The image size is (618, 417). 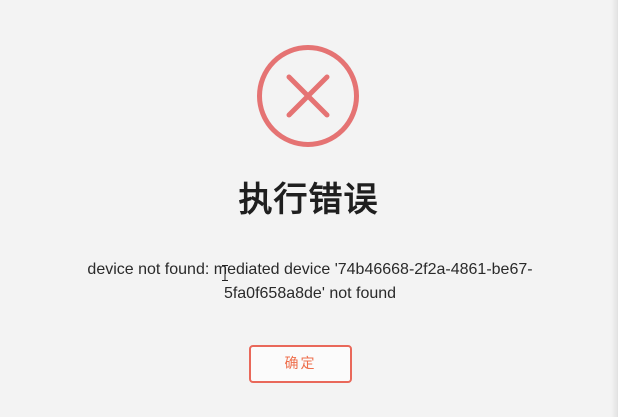 I want to click on error-circle-x-icon, so click(x=308, y=96).